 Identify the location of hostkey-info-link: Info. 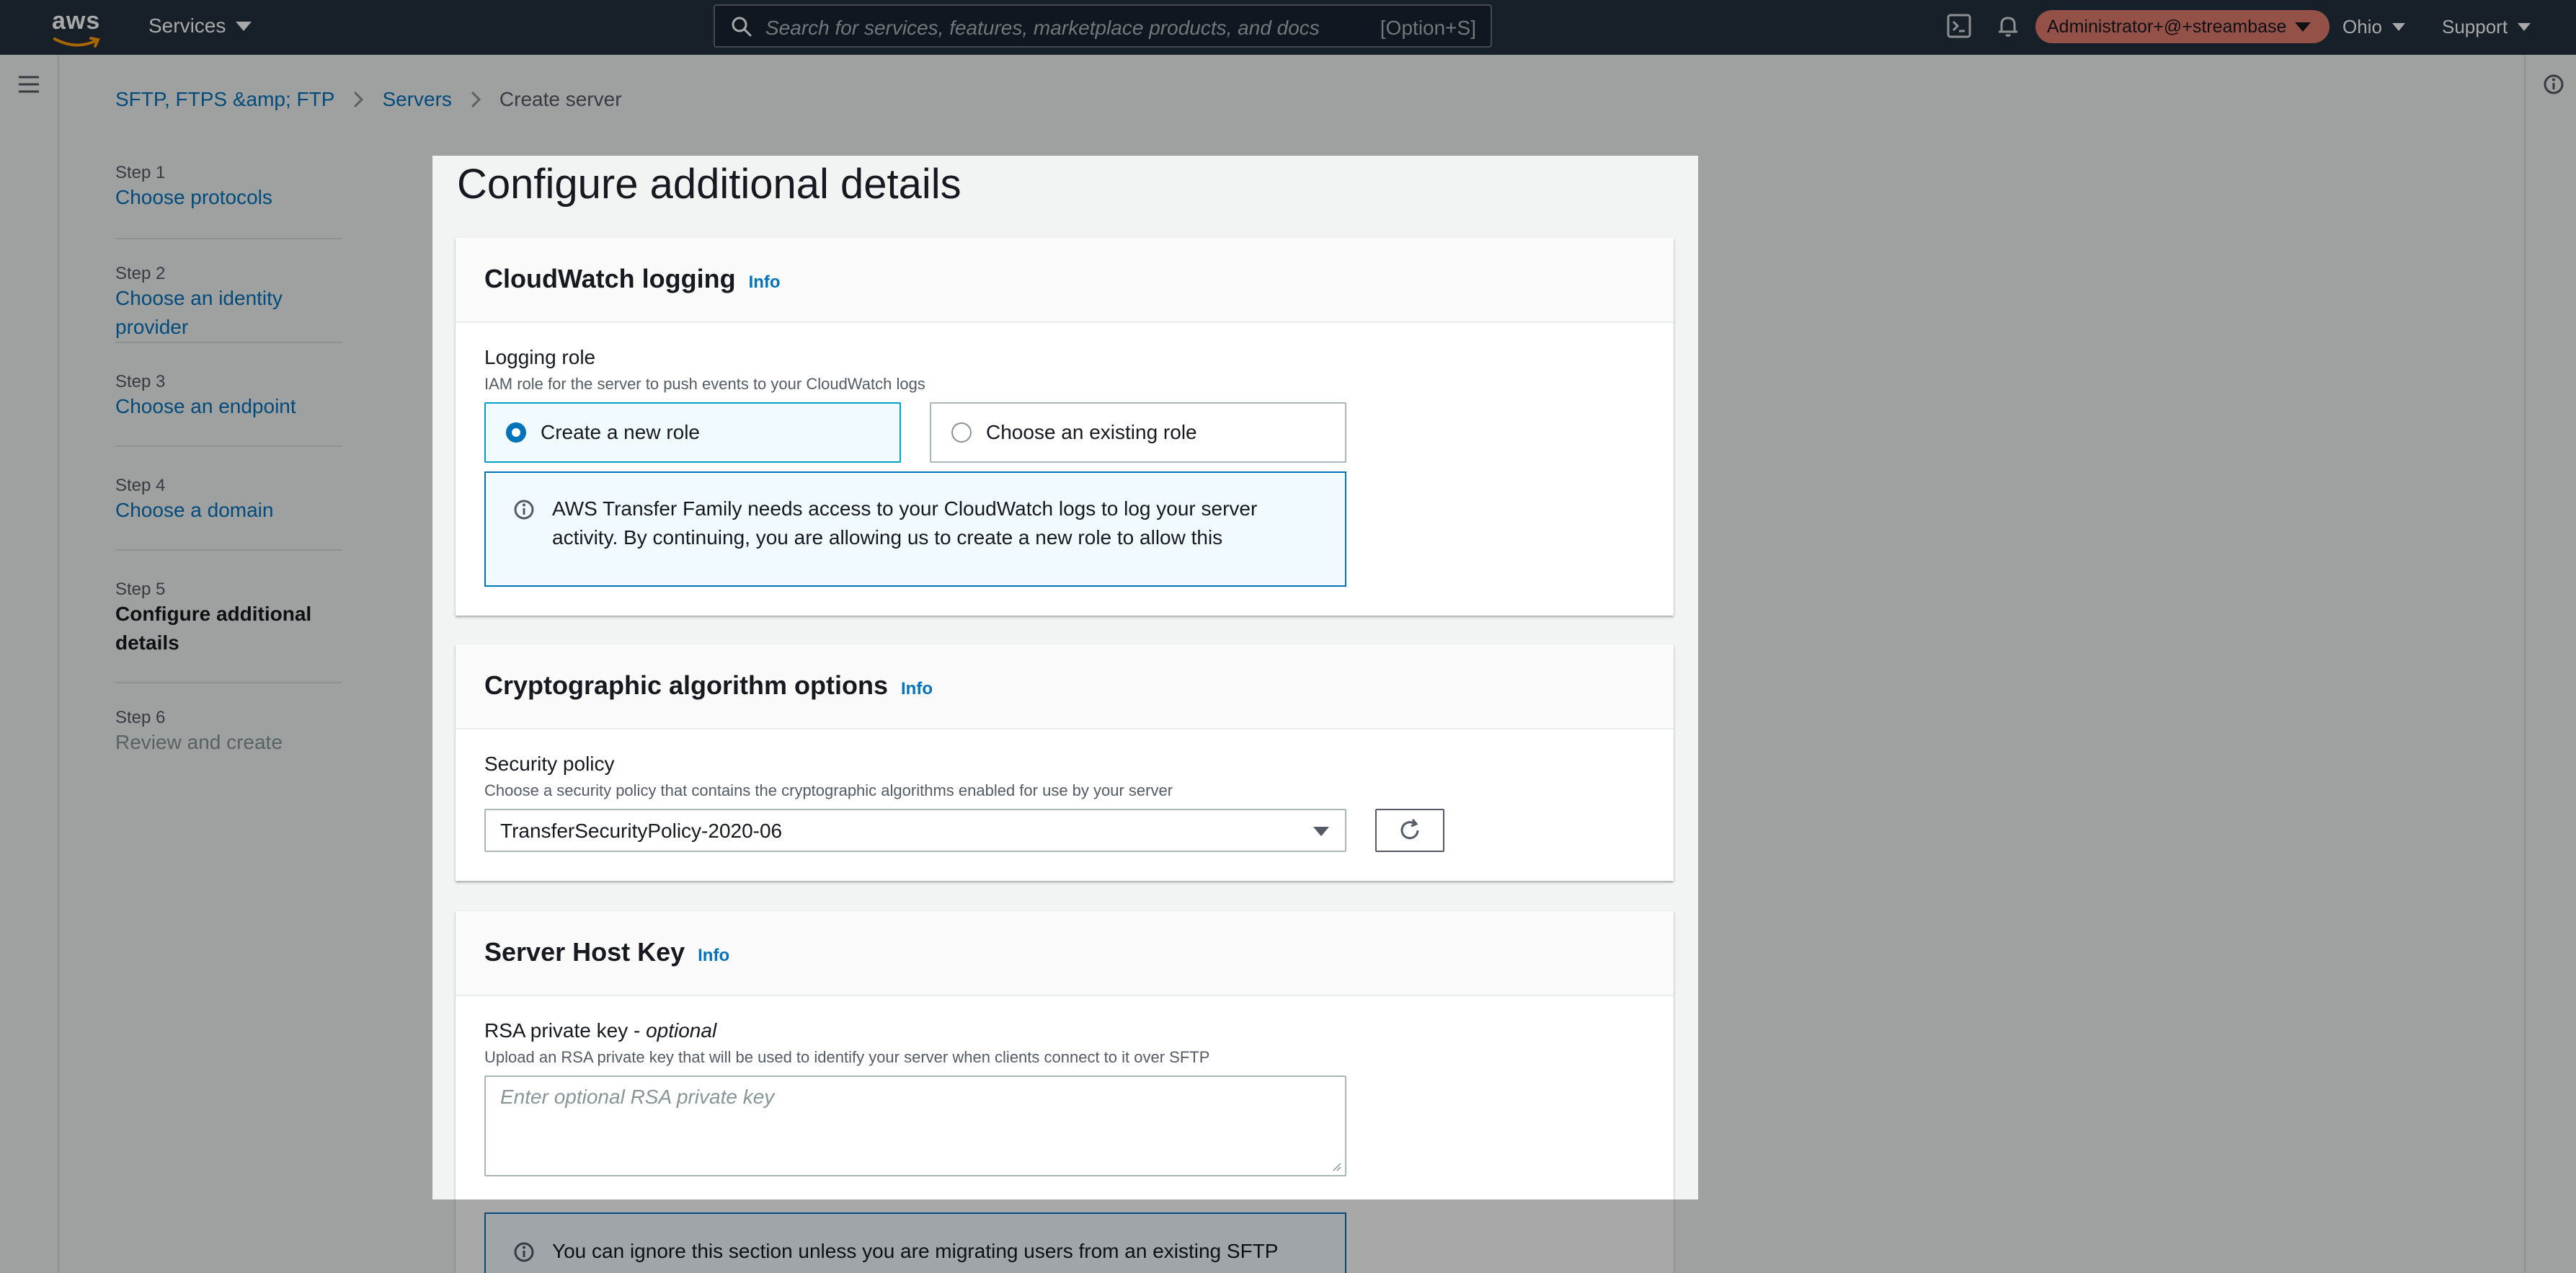
(713, 955).